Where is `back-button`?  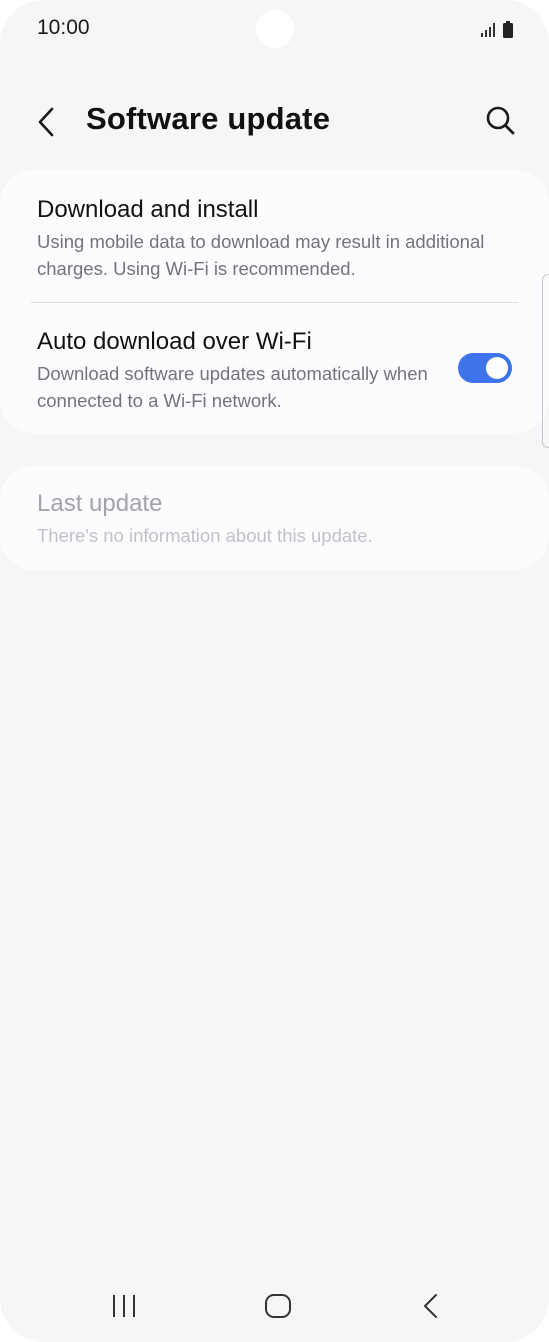 back-button is located at coordinates (48, 122).